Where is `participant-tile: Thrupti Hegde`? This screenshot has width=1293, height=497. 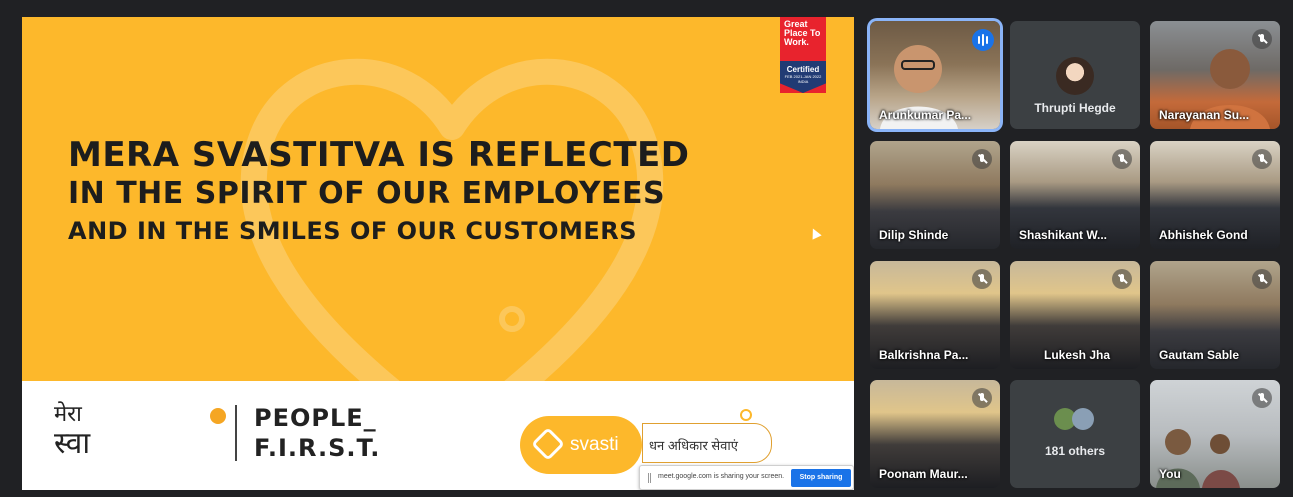 participant-tile: Thrupti Hegde is located at coordinates (1075, 75).